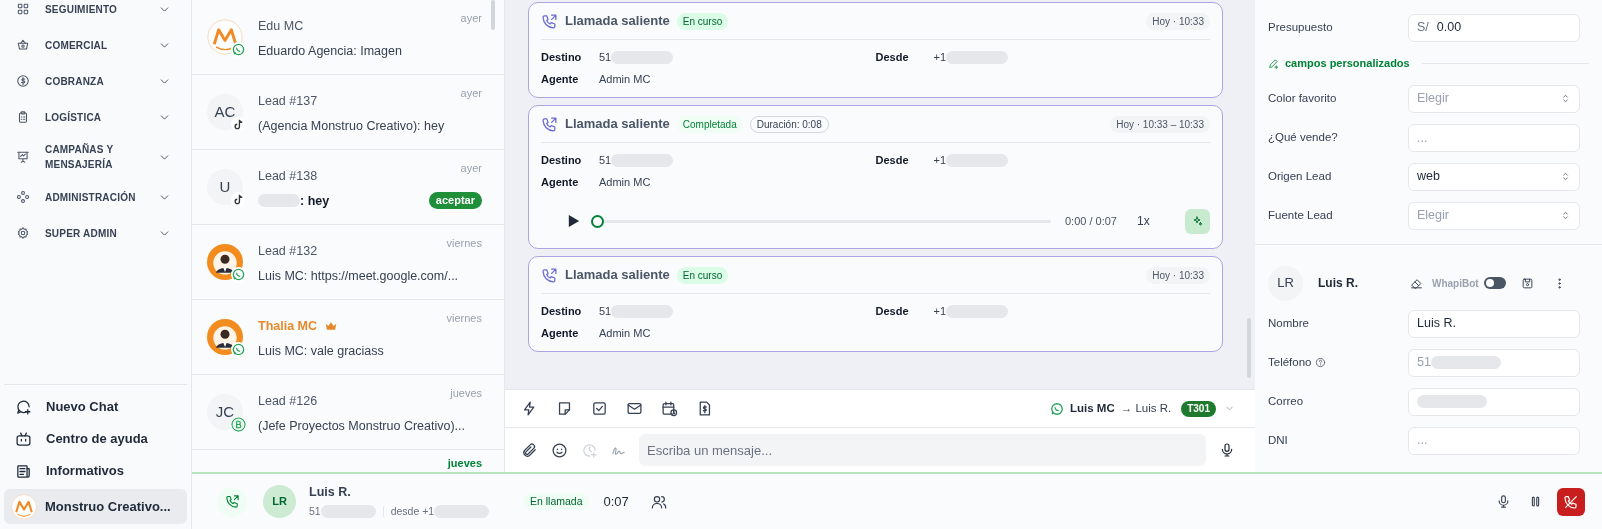  I want to click on menu-item: SUPER ADMIN, so click(94, 233).